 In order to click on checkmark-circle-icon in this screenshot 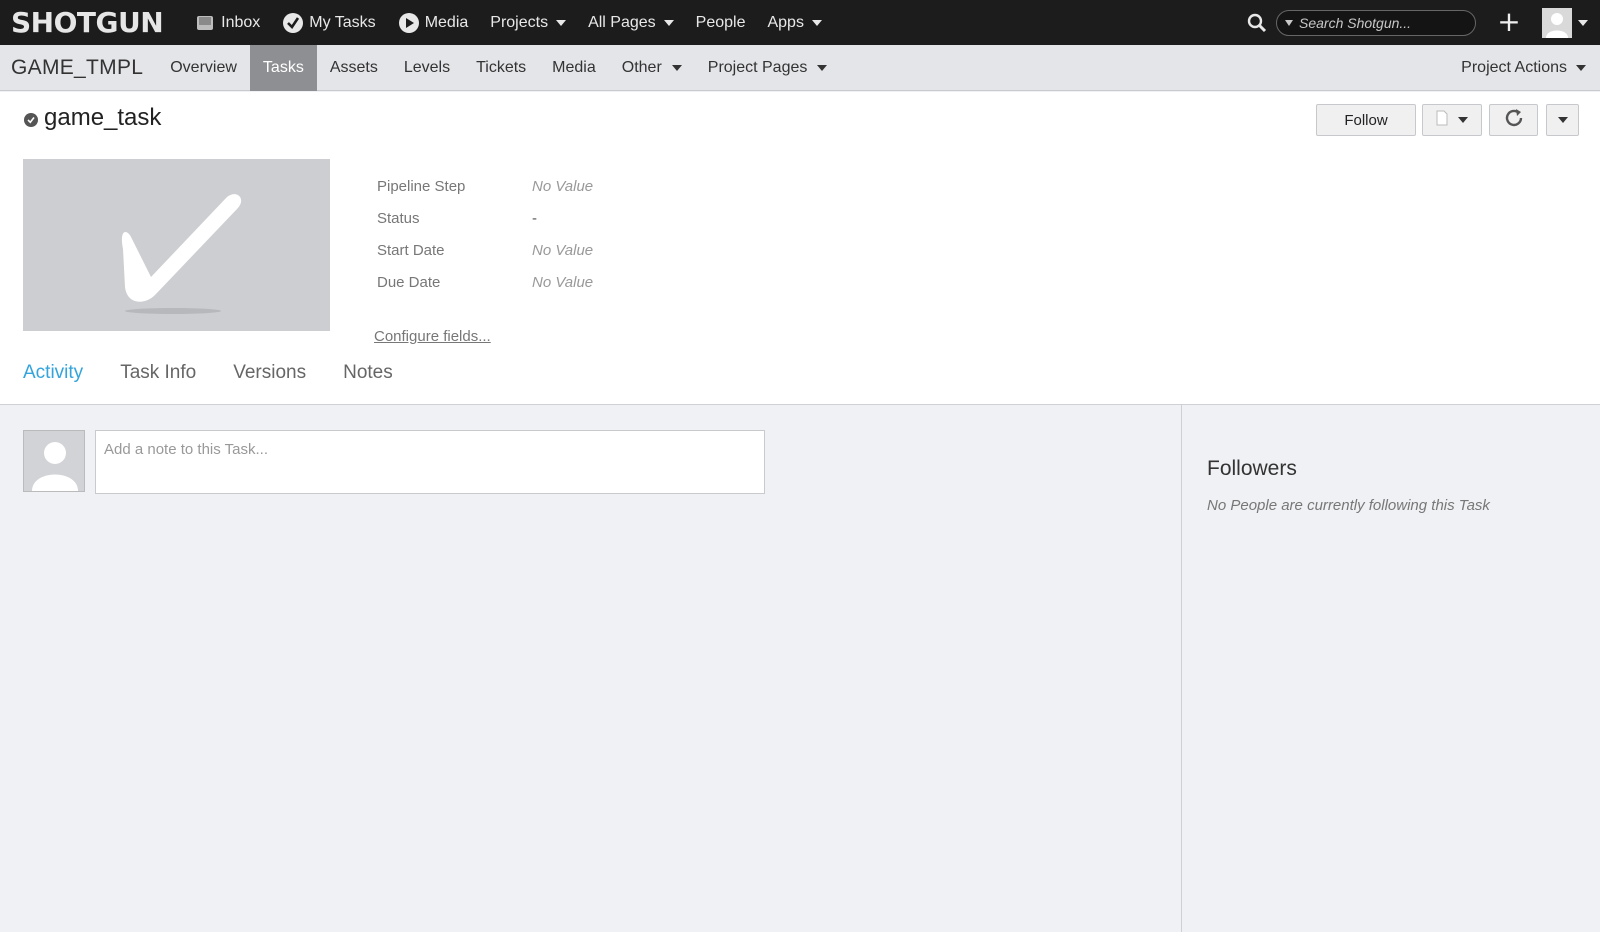, I will do `click(293, 23)`.